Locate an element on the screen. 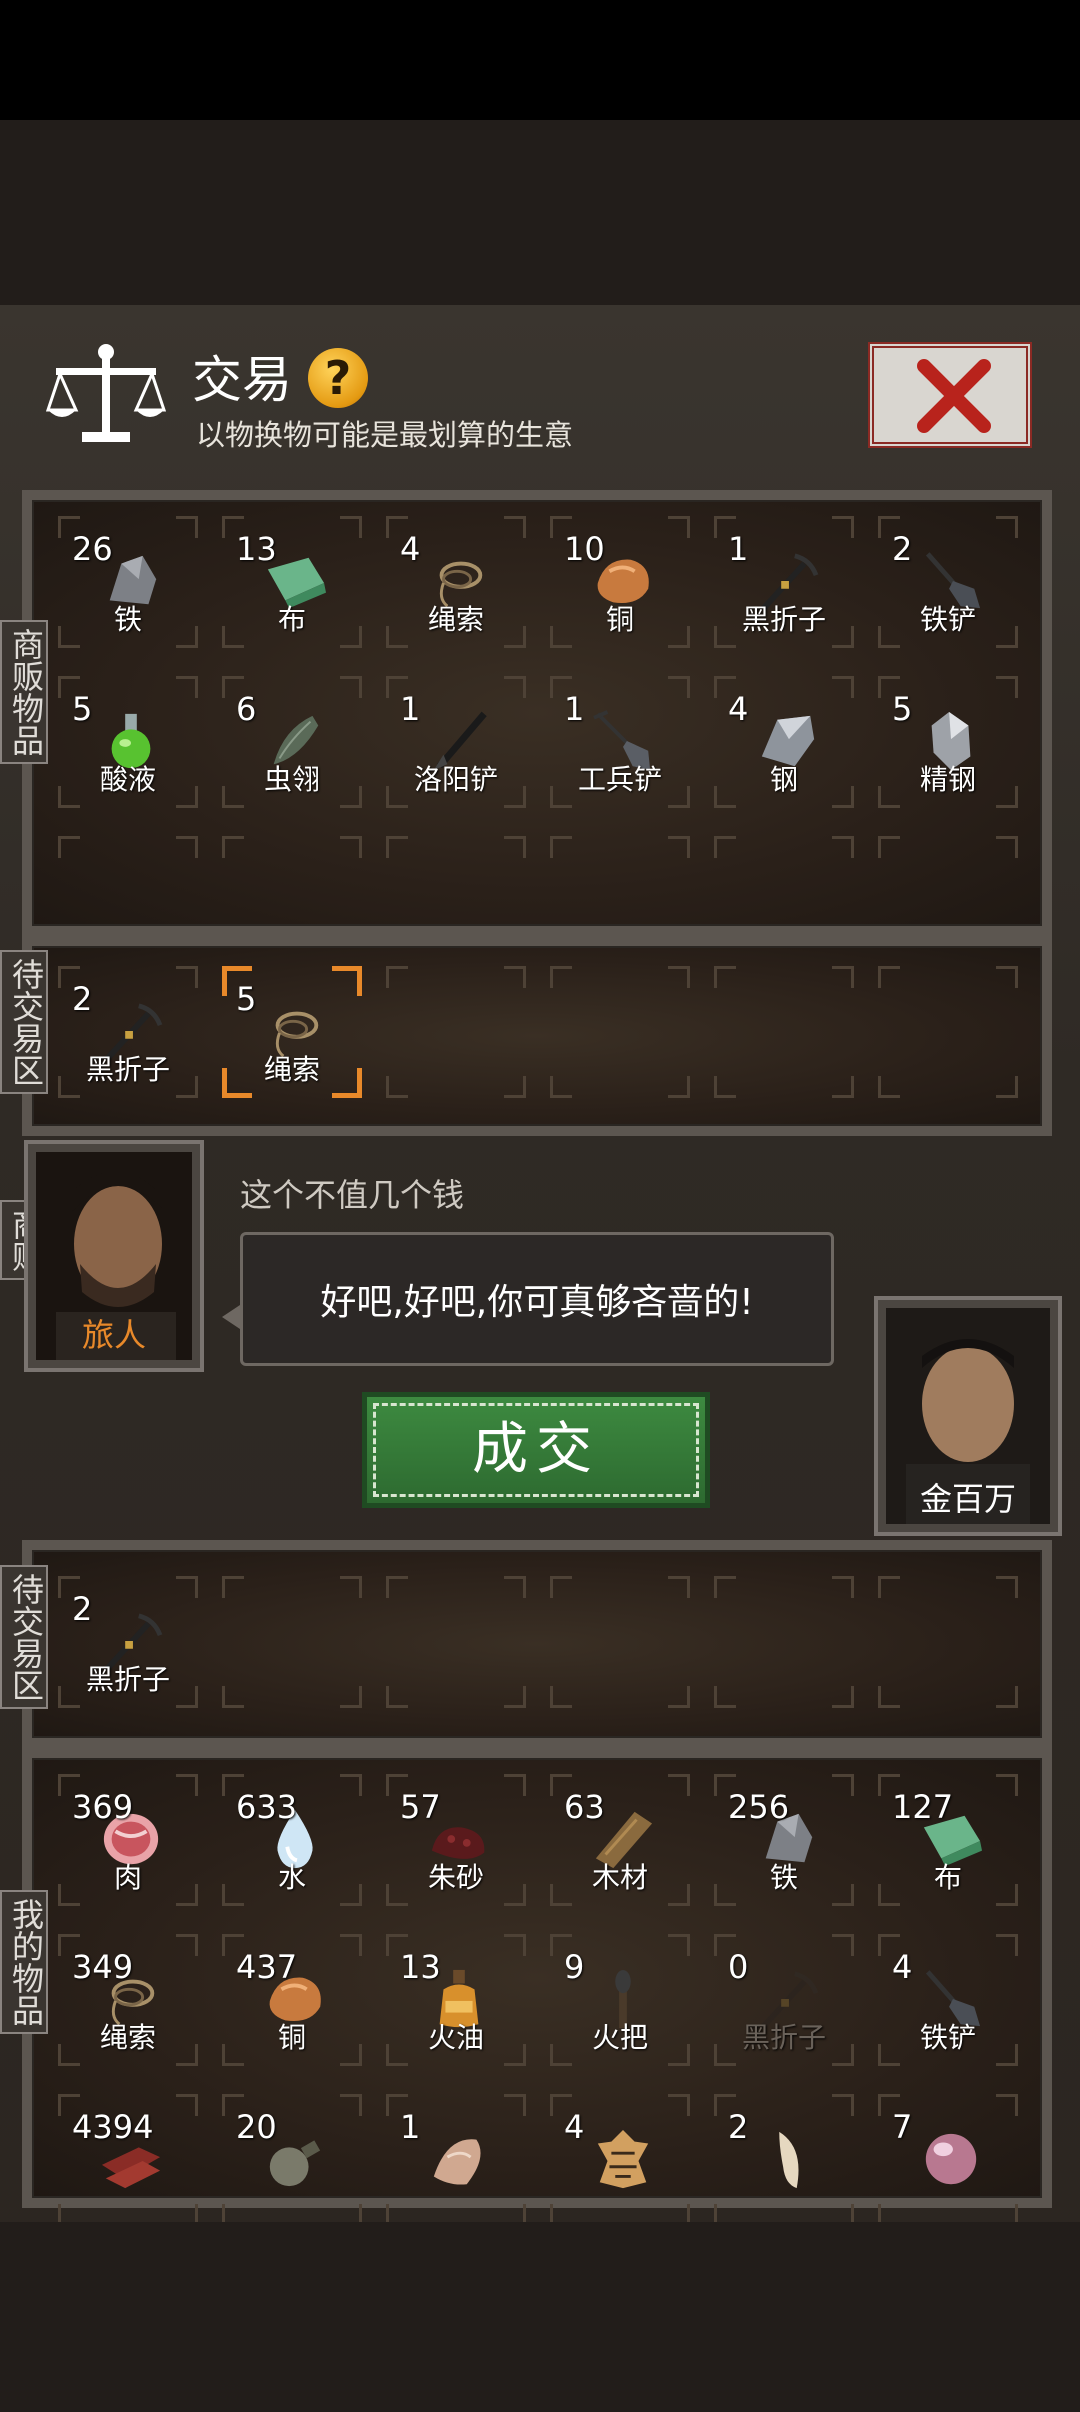  my-item-slot: 369 肉 is located at coordinates (128, 1840).